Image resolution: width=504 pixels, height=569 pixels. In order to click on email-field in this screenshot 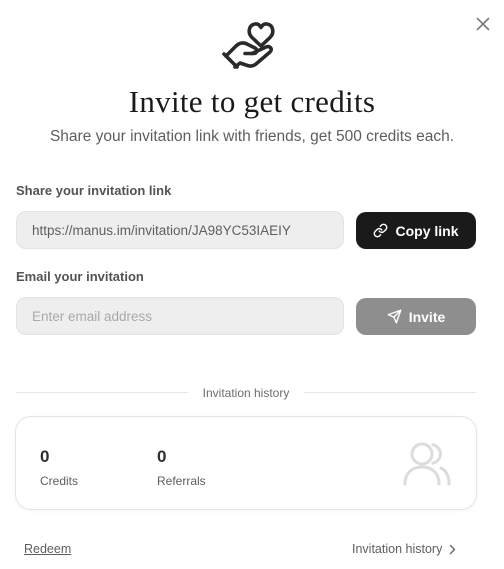, I will do `click(180, 316)`.